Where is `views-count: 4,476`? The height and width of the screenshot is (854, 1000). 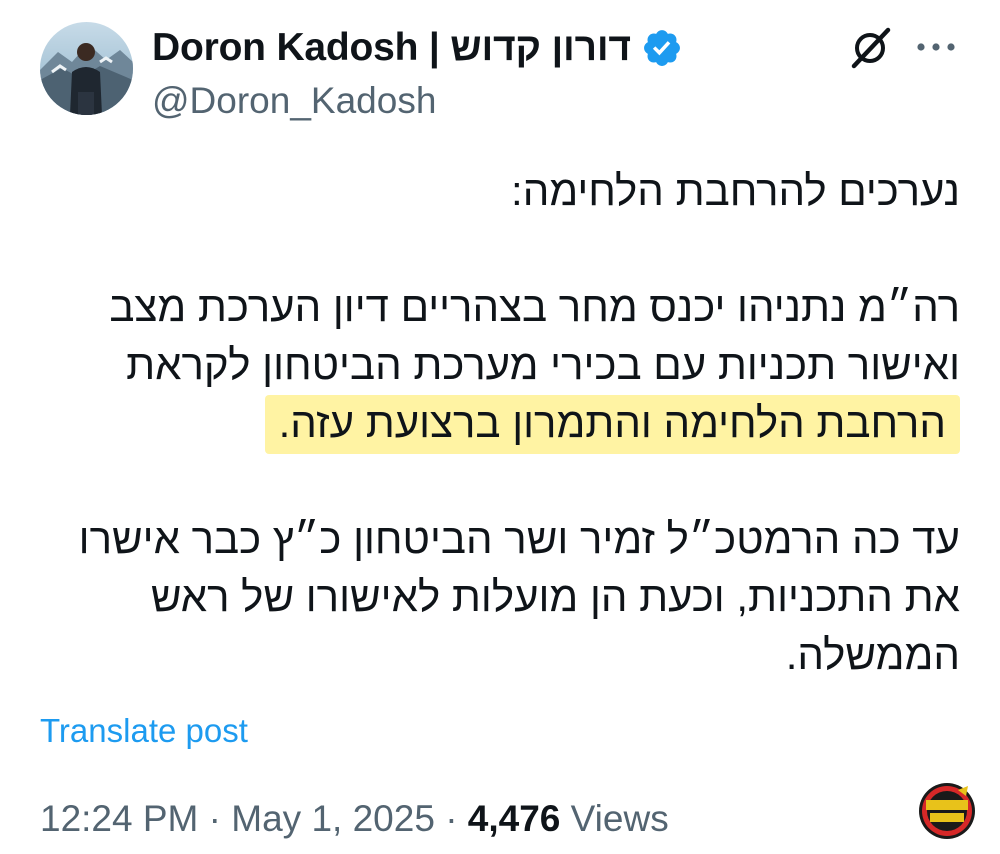
views-count: 4,476 is located at coordinates (514, 818).